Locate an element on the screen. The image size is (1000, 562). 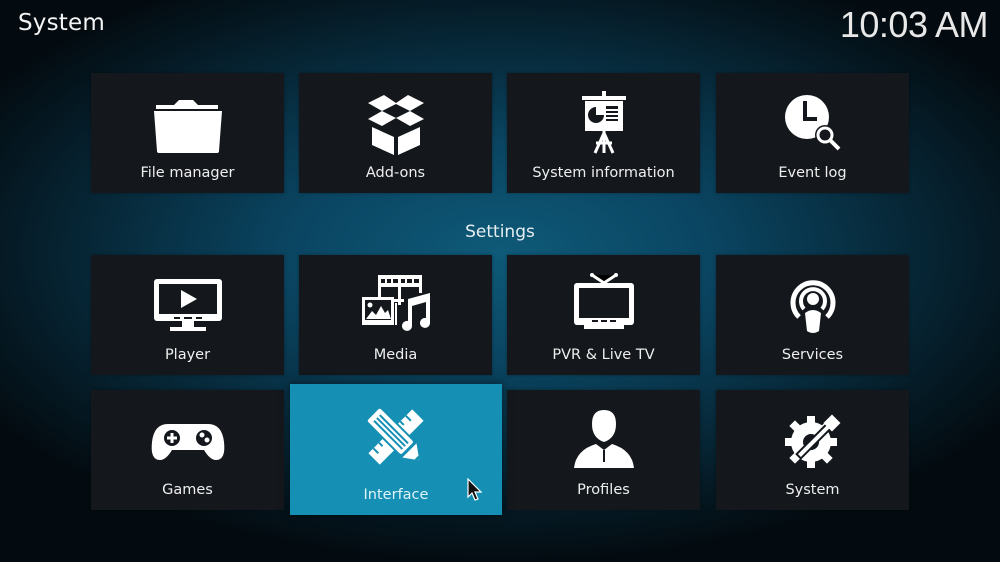
clock: 10:03 AM is located at coordinates (914, 24).